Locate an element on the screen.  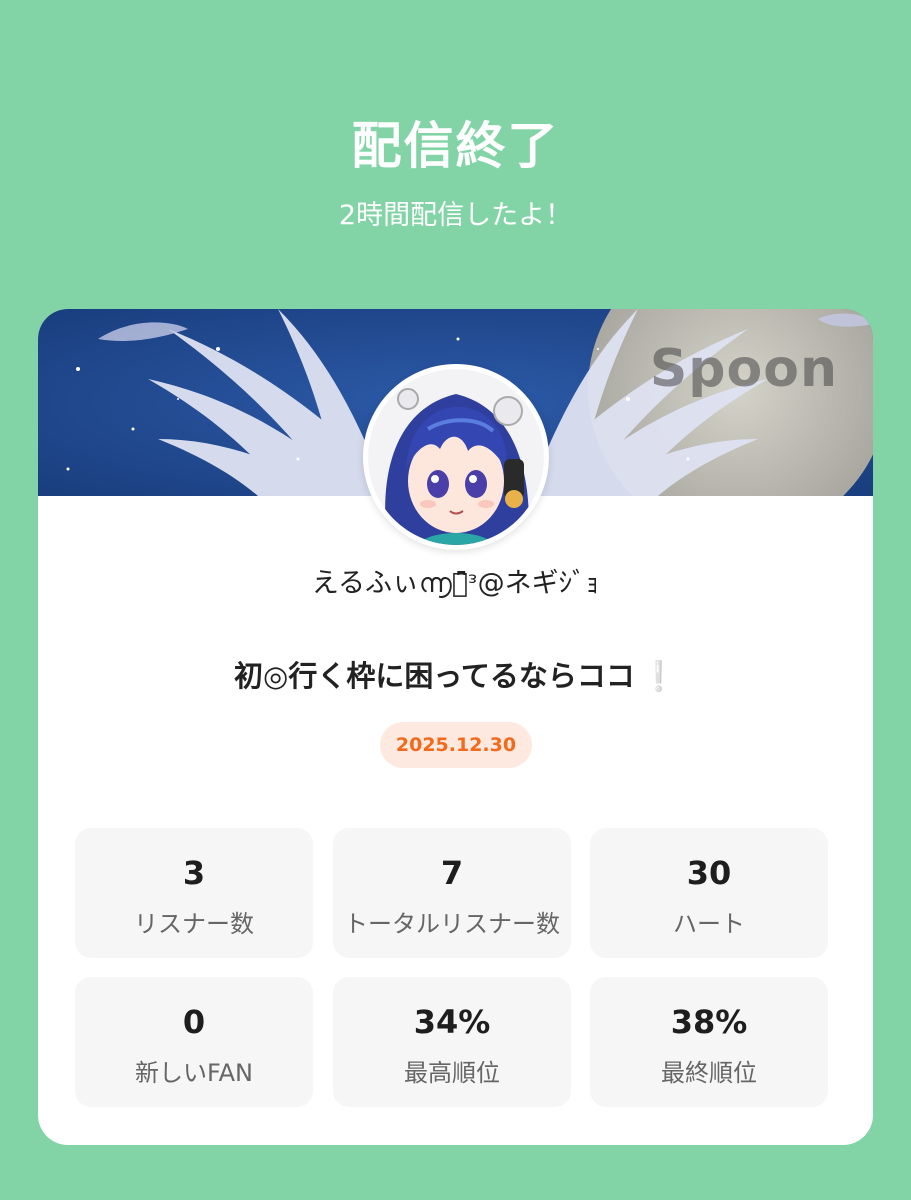
page-title: 配信終了 is located at coordinates (455, 146).